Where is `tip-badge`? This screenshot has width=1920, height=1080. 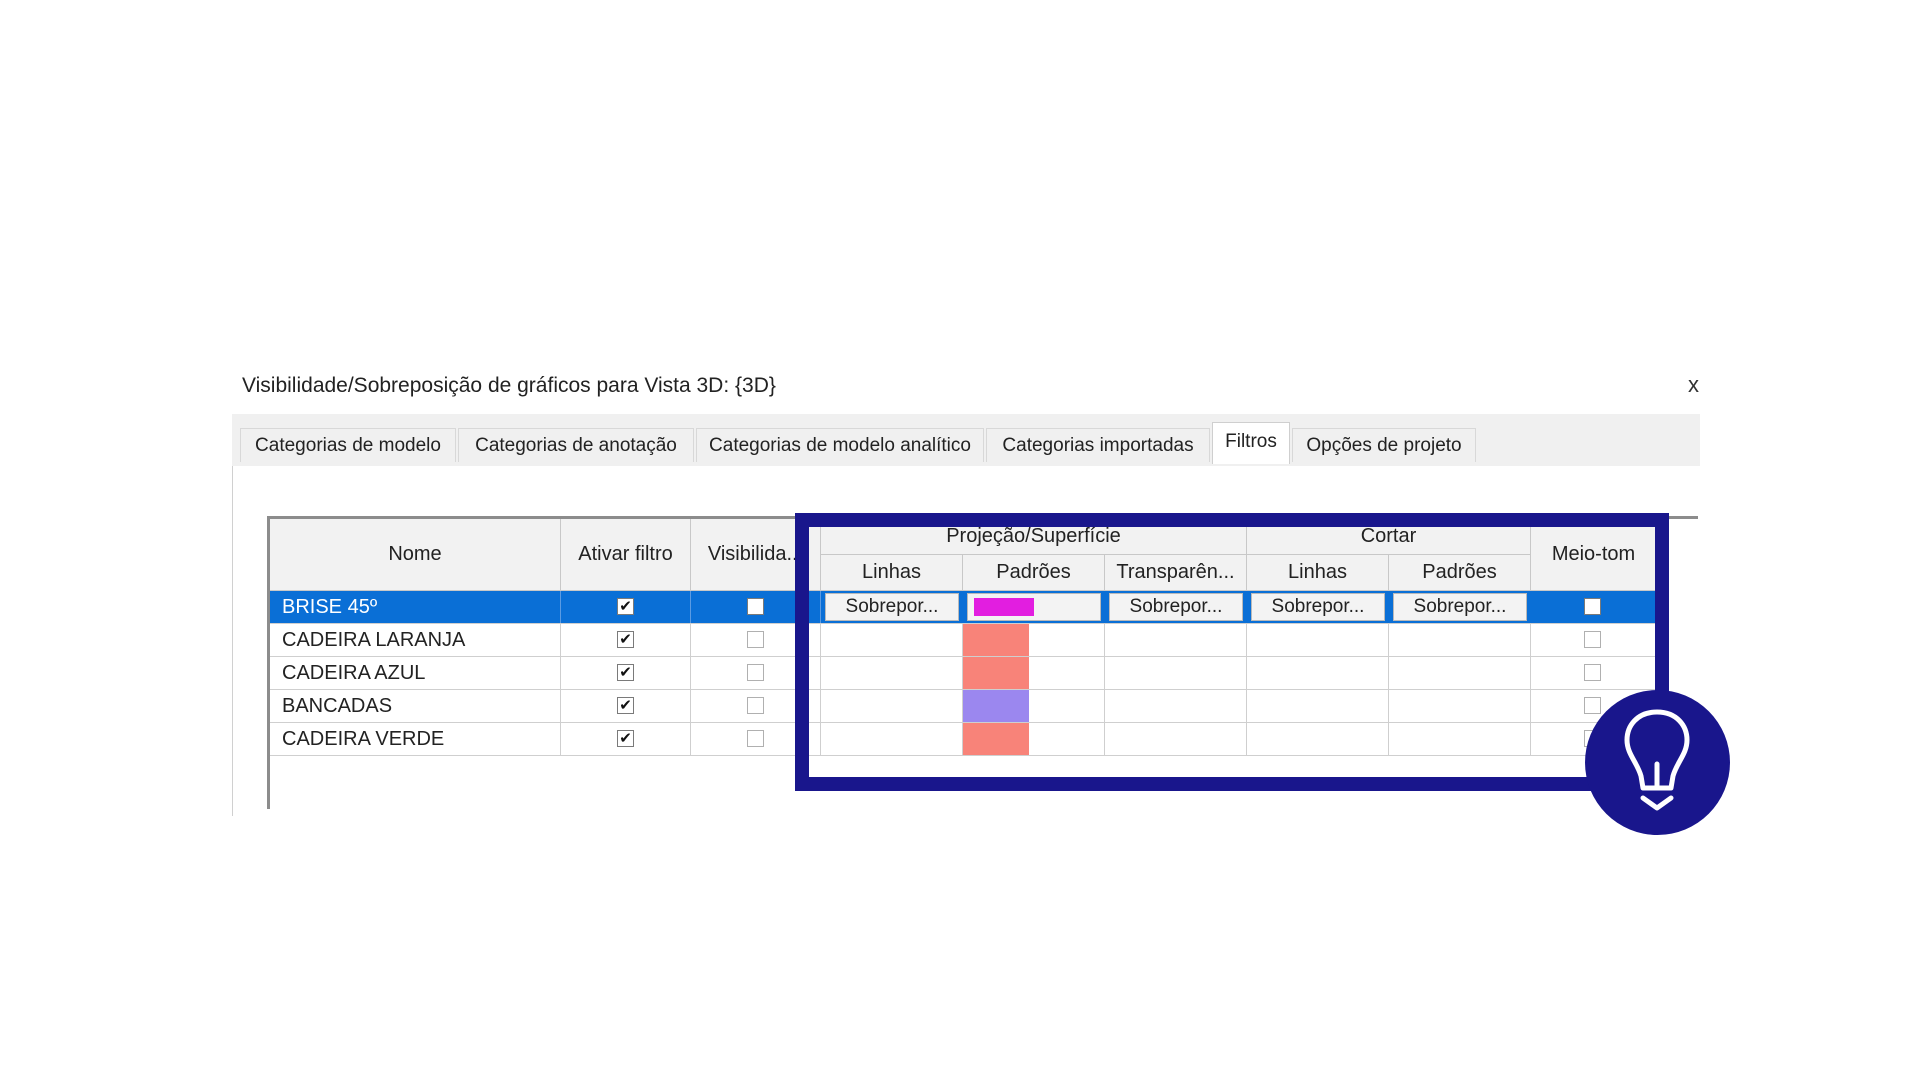
tip-badge is located at coordinates (1657, 762).